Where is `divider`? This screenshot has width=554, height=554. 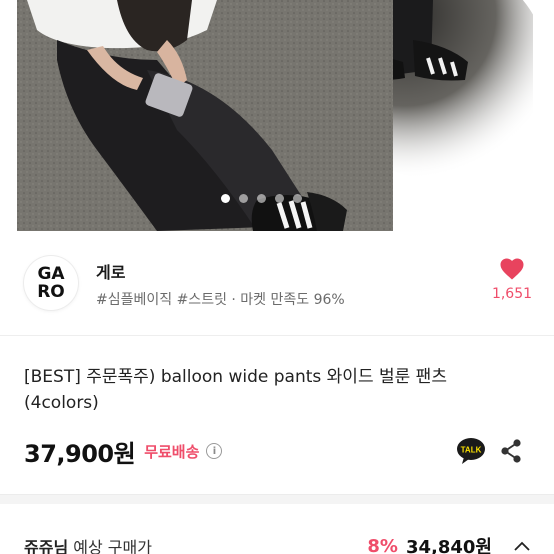 divider is located at coordinates (277, 335).